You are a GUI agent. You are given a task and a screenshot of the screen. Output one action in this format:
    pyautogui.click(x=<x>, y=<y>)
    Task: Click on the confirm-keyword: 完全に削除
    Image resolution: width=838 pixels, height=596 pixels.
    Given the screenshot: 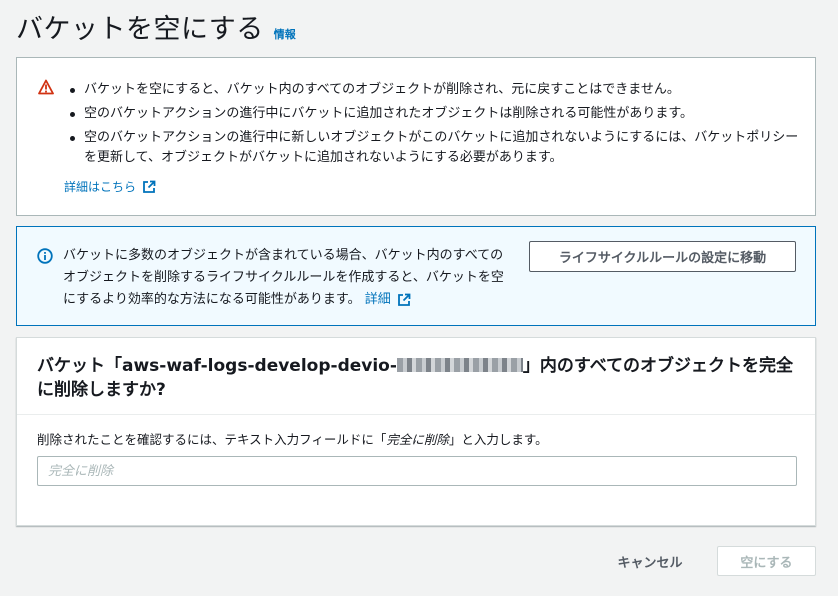 What is the action you would take?
    pyautogui.click(x=417, y=439)
    